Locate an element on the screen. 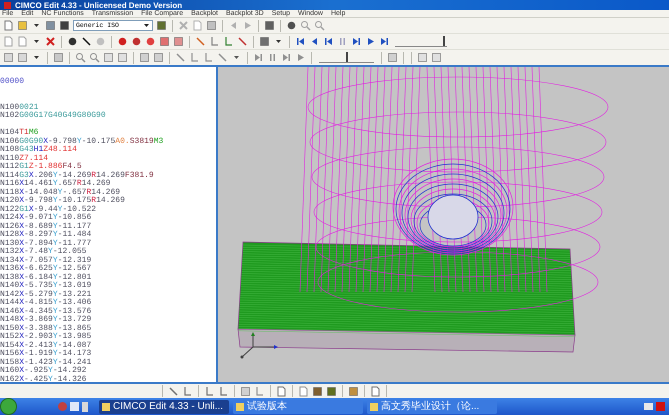 The height and width of the screenshot is (415, 669). close-icon is located at coordinates (50, 41).